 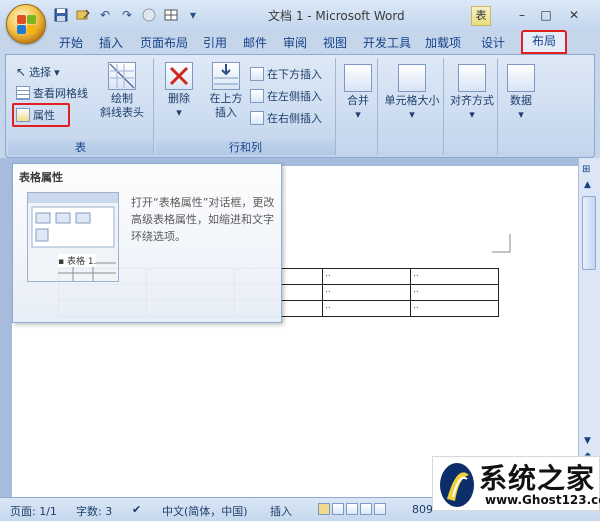 I want to click on proofing-icon: ✔, so click(x=136, y=509).